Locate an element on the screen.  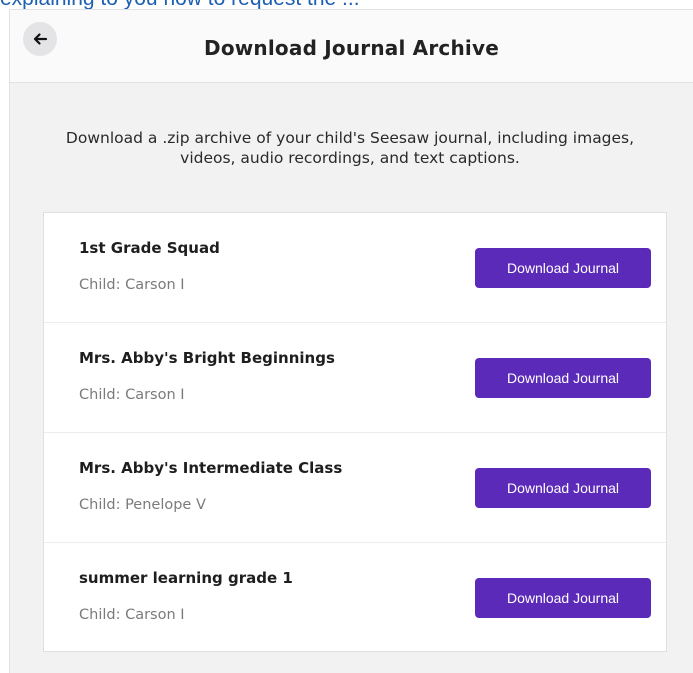
child-name: Child: Penelope V is located at coordinates (142, 505).